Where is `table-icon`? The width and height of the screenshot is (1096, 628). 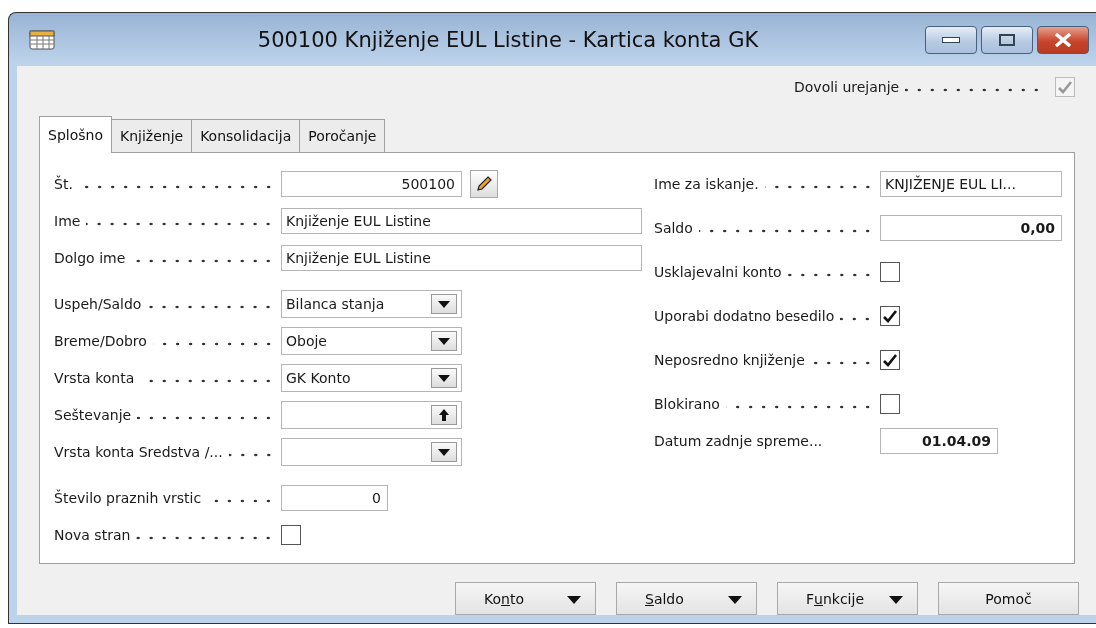
table-icon is located at coordinates (42, 39).